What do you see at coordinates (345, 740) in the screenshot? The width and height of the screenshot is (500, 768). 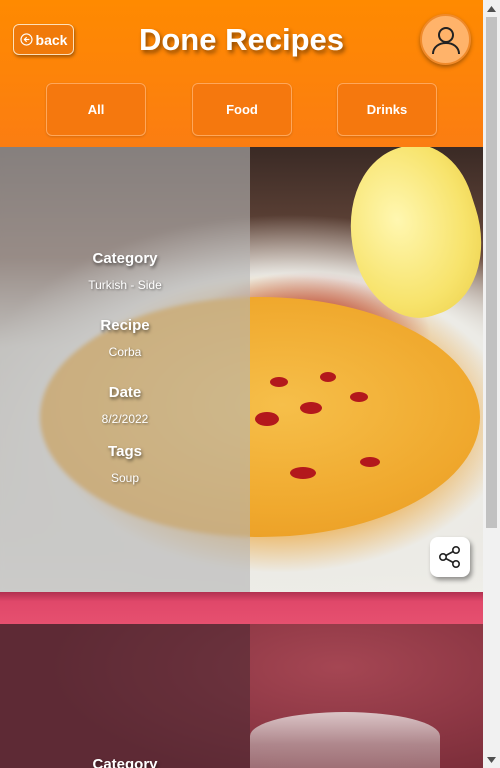 I see `glass-graphic` at bounding box center [345, 740].